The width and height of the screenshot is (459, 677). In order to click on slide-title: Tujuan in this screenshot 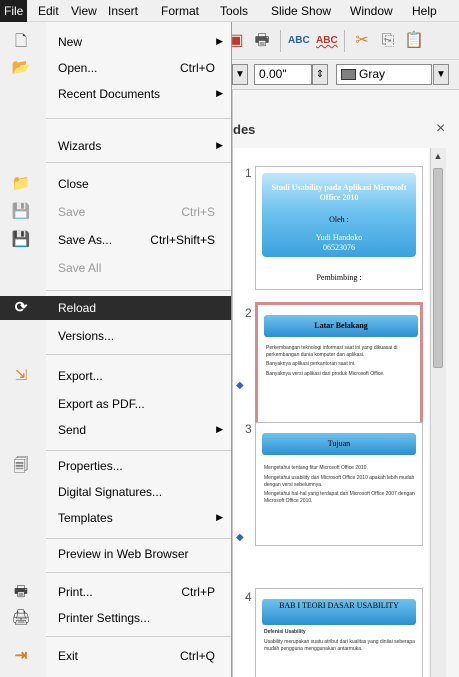, I will do `click(339, 443)`.